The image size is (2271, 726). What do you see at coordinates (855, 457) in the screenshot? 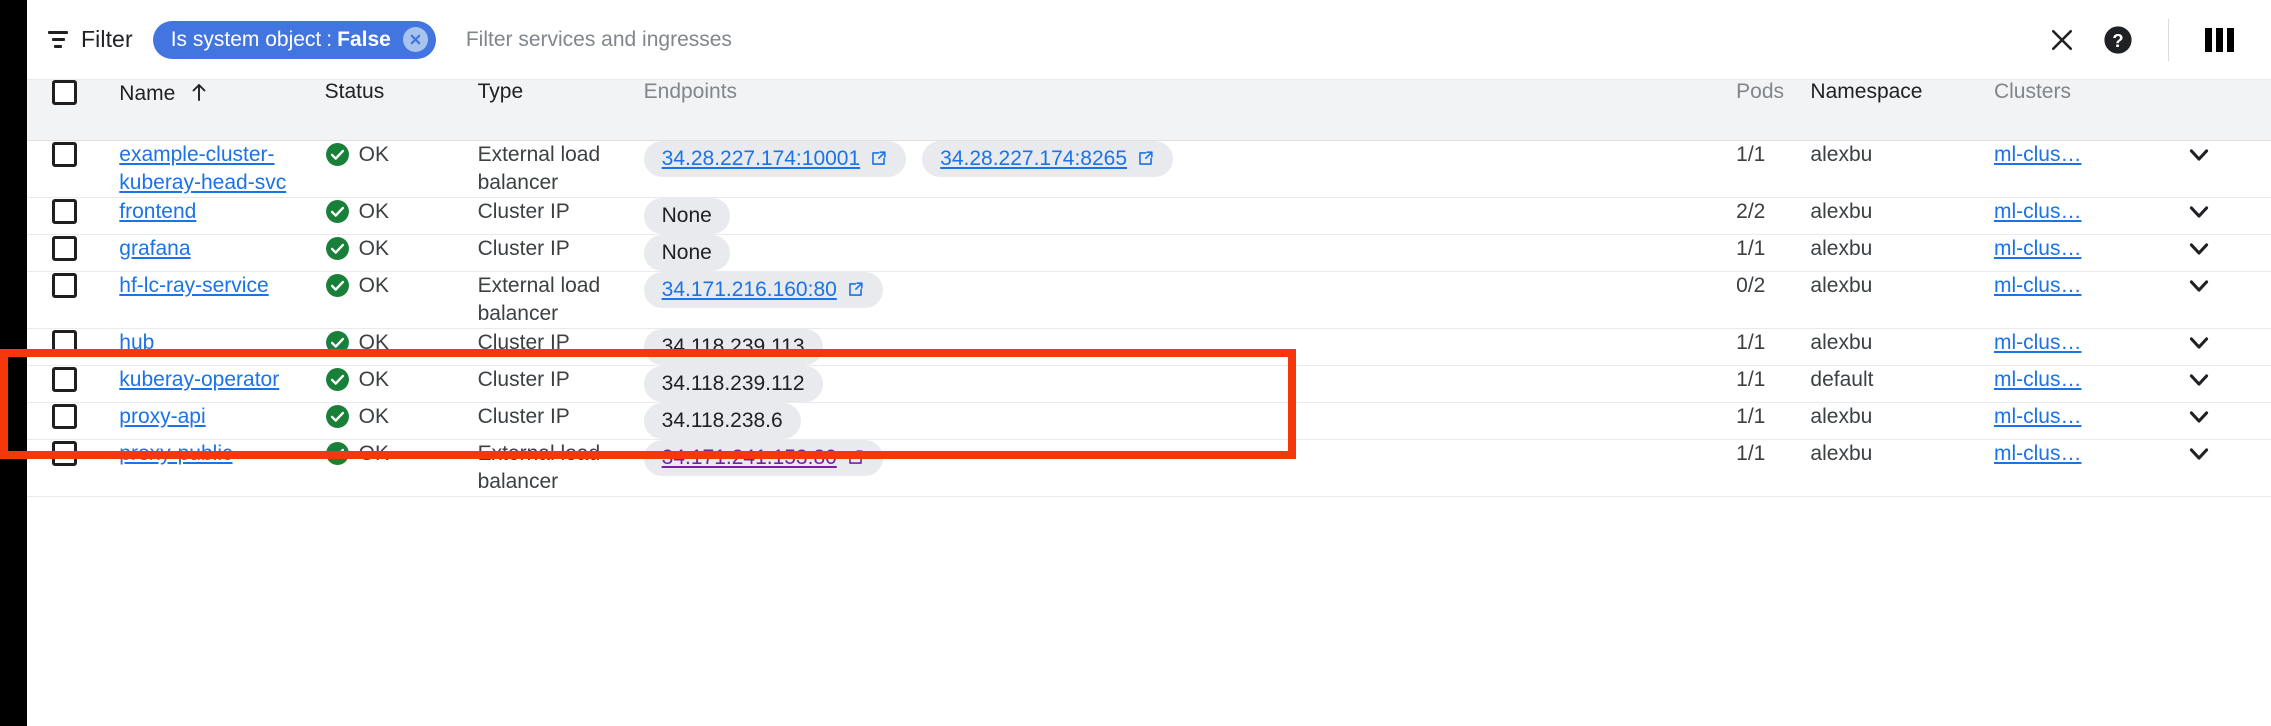
I see `external-link-icon` at bounding box center [855, 457].